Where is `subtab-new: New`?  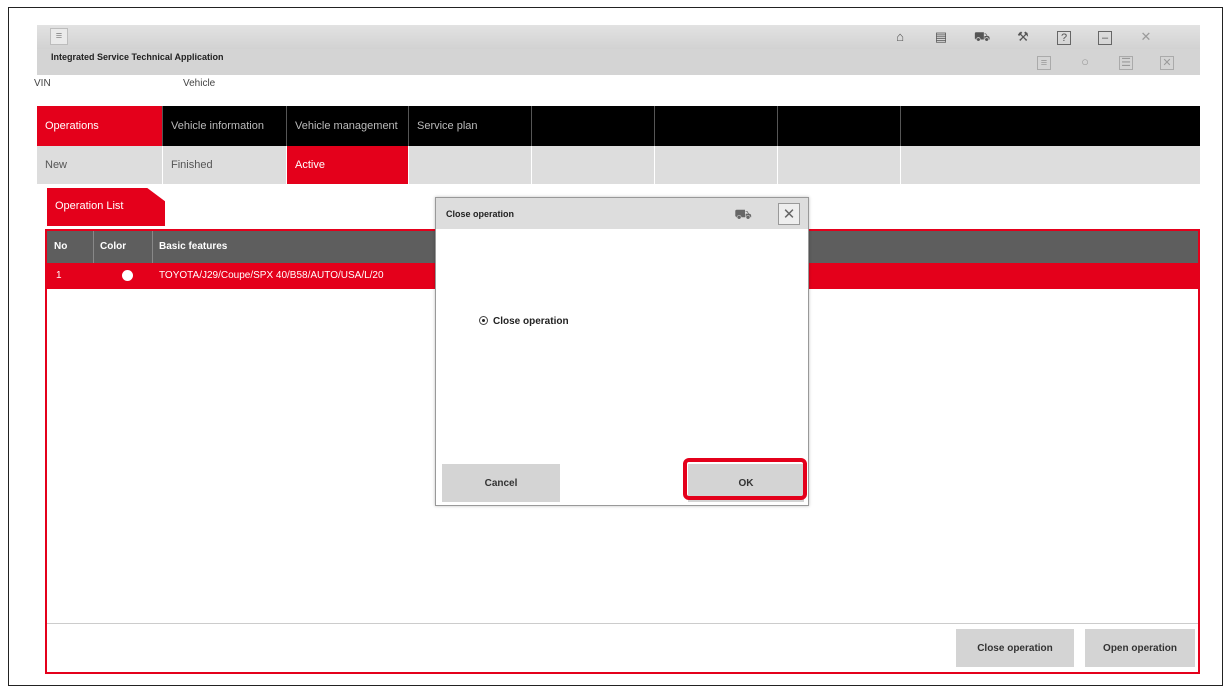 subtab-new: New is located at coordinates (100, 165).